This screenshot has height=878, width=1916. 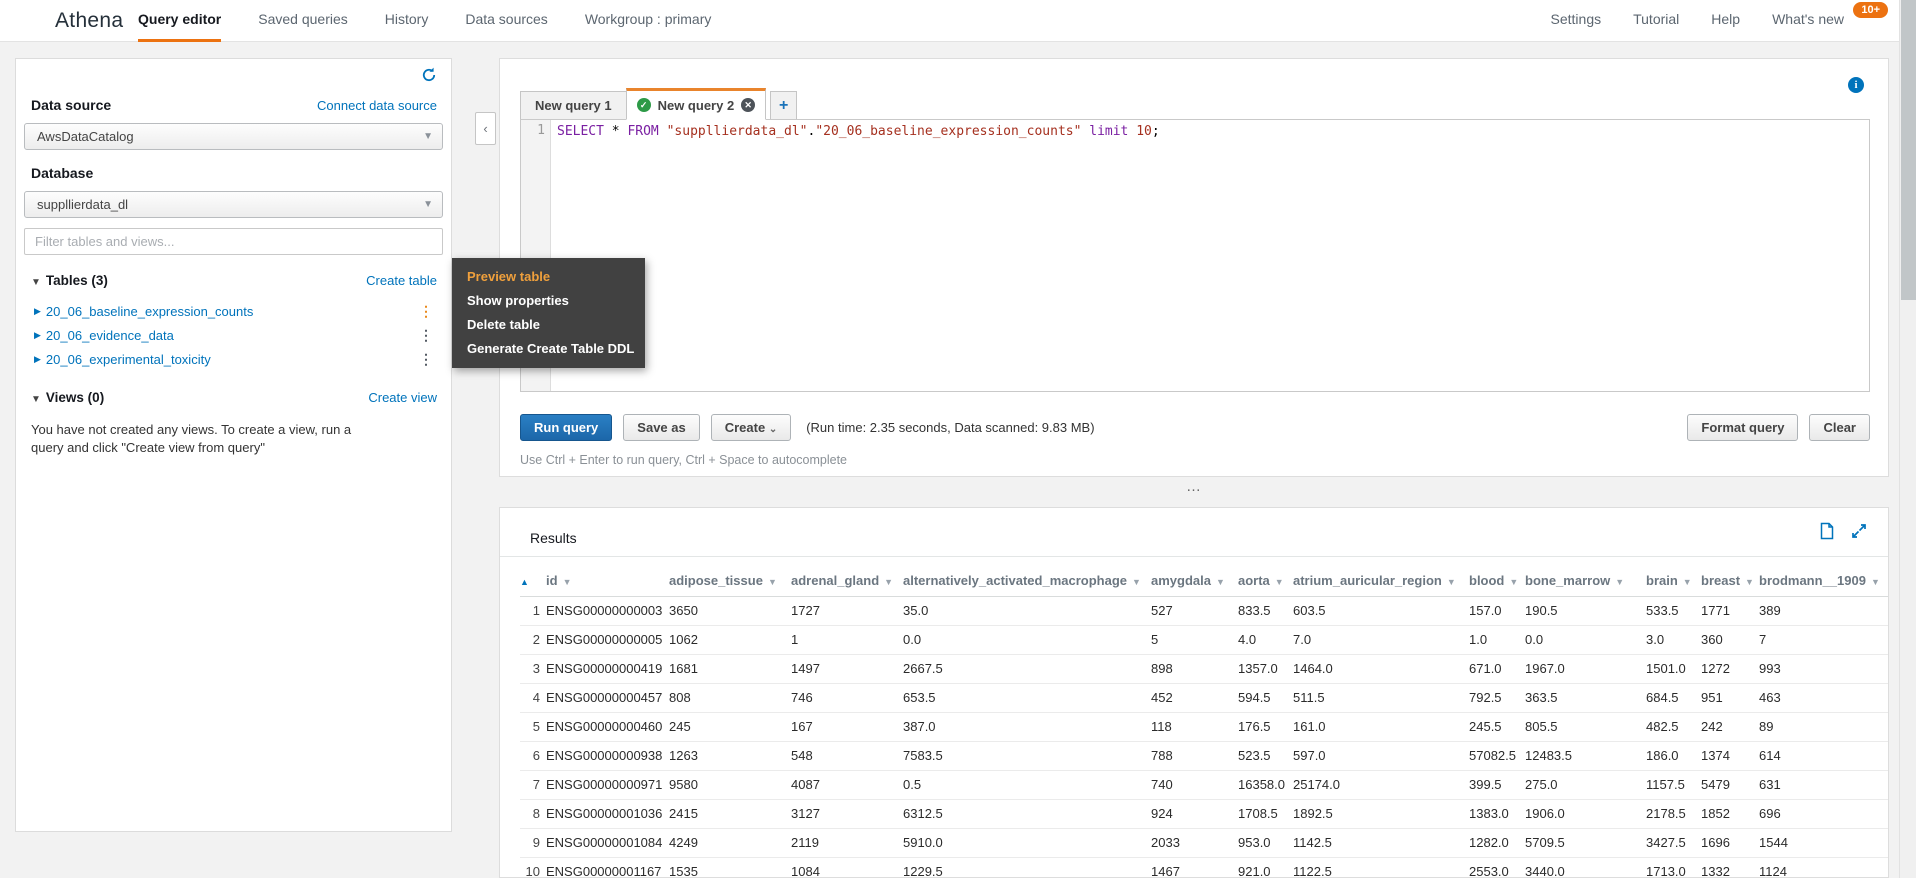 What do you see at coordinates (1585, 698) in the screenshot?
I see `data-cell: 363.5` at bounding box center [1585, 698].